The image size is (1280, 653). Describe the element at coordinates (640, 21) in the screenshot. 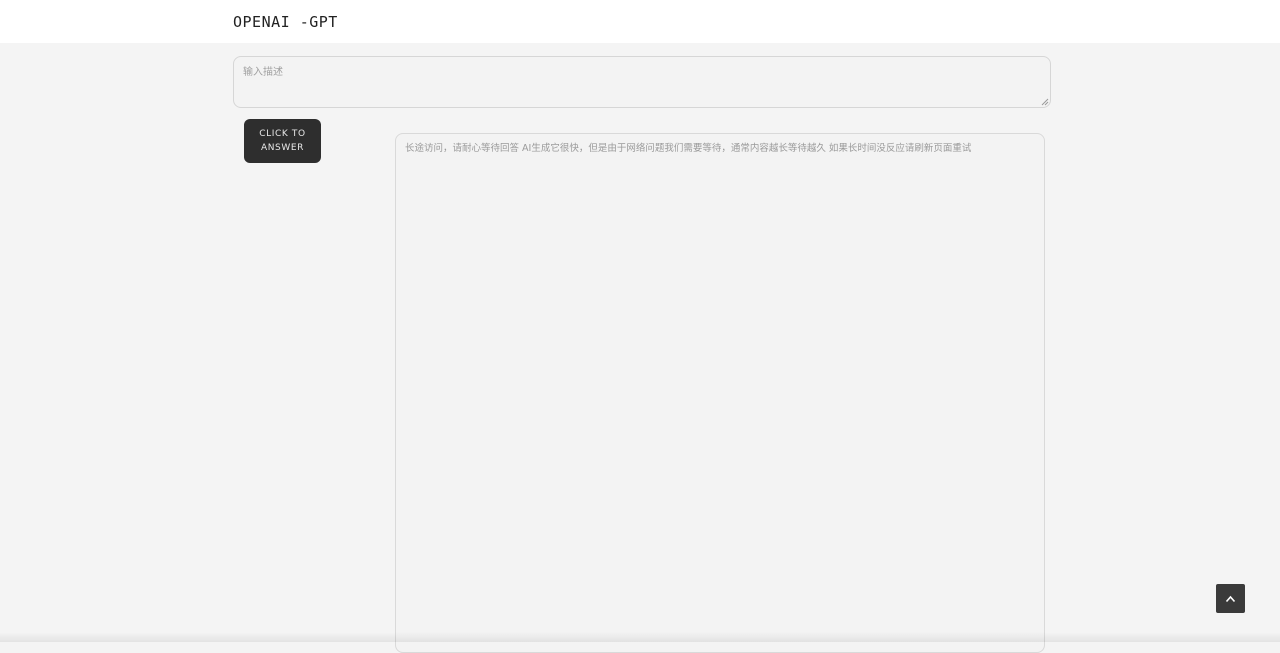

I see `top-bar: OPENAI -GPT` at that location.